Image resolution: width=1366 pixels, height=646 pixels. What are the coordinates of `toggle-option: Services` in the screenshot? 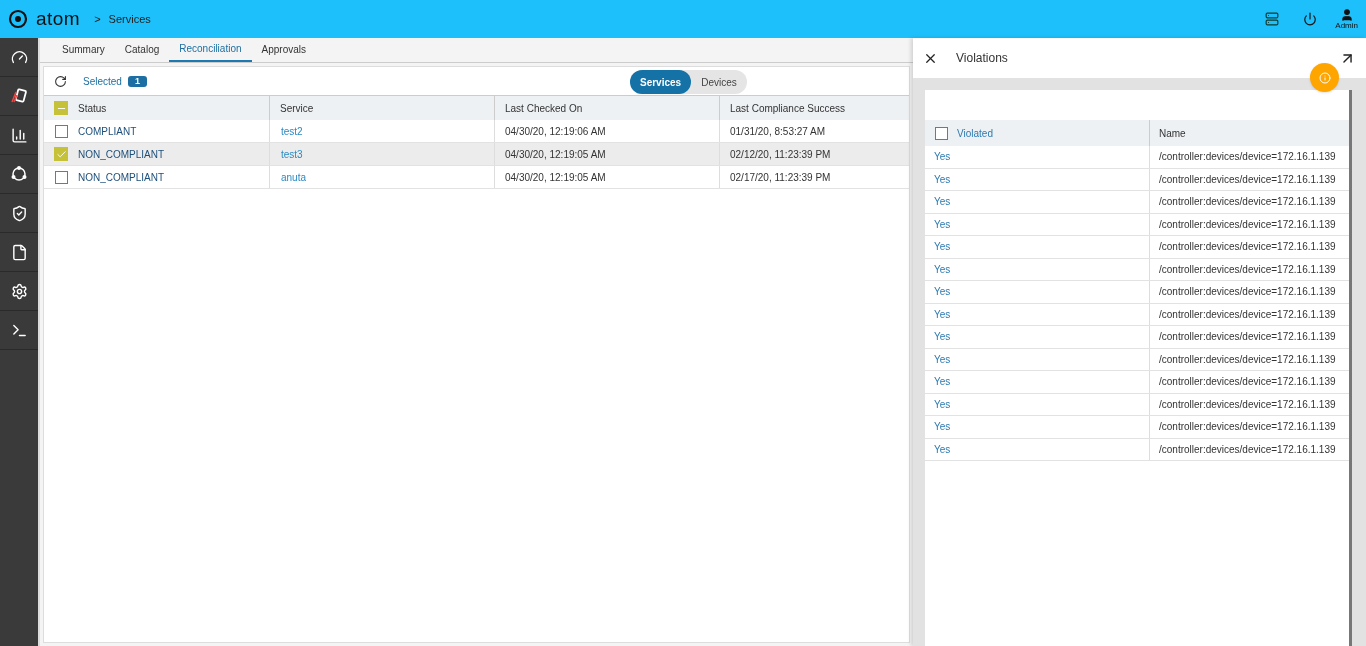 It's located at (661, 82).